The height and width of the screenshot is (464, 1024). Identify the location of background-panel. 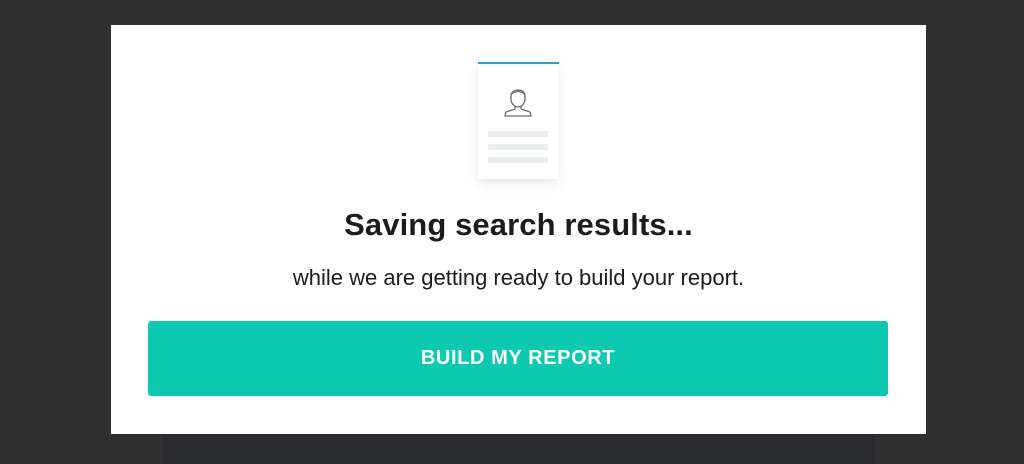
(519, 449).